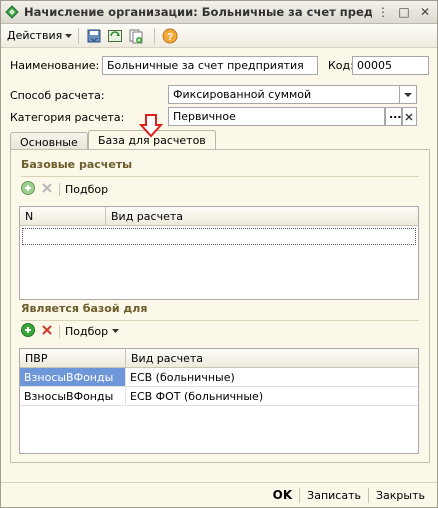 The height and width of the screenshot is (508, 438). Describe the element at coordinates (219, 494) in the screenshot. I see `footer-bar: OK Записать Закрыть` at that location.